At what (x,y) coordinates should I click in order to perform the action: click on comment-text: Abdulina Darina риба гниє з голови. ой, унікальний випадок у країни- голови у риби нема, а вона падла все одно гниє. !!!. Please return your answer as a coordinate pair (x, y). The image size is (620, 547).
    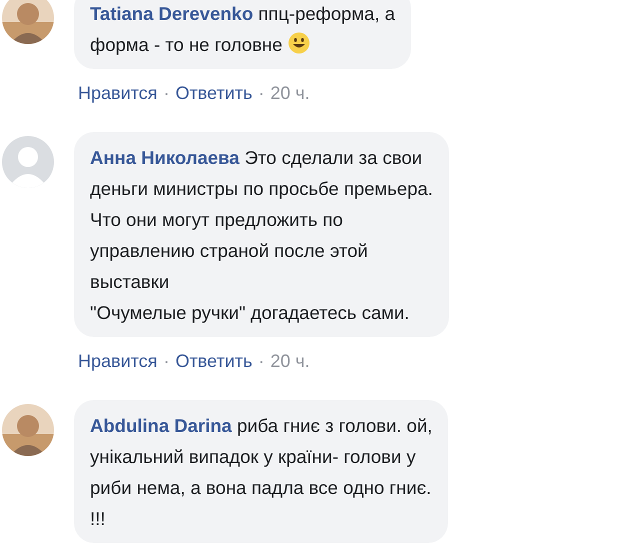
    Looking at the image, I should click on (261, 472).